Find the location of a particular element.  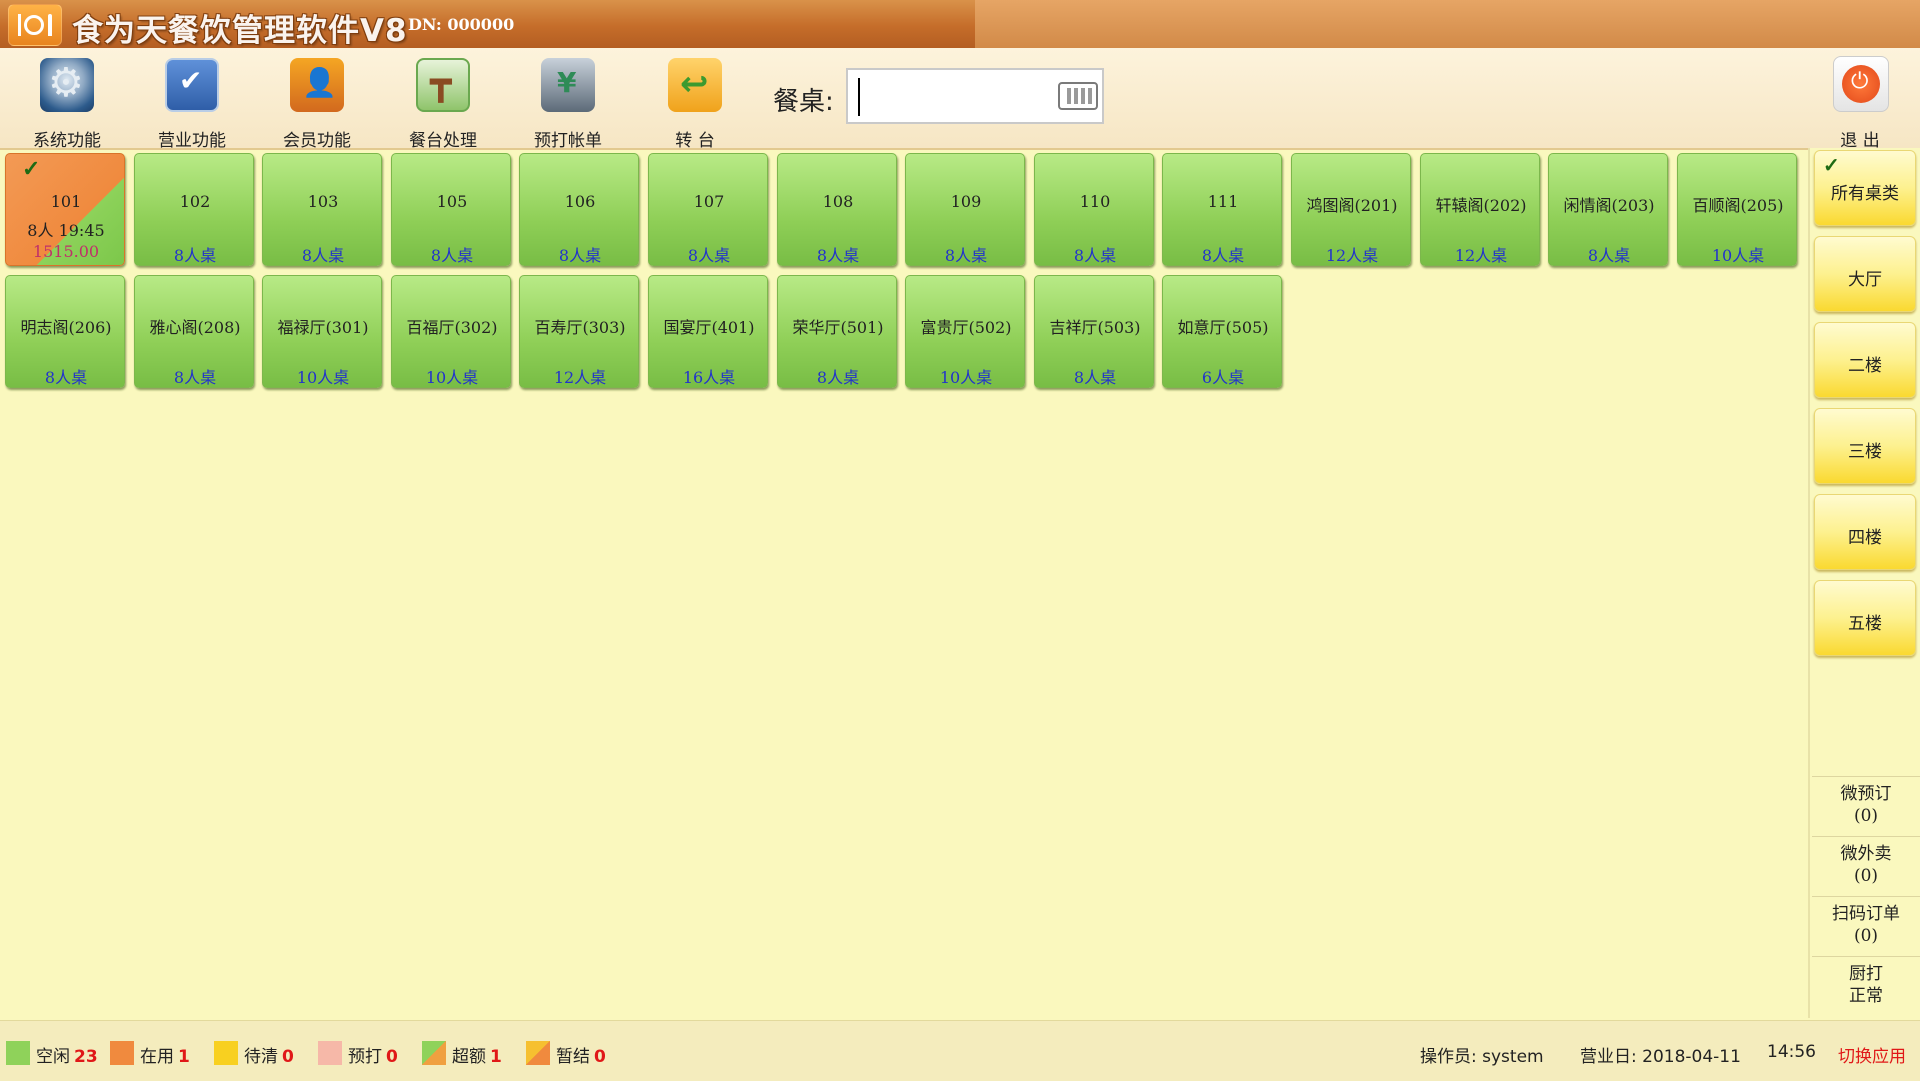

table-name: 108 is located at coordinates (838, 201).